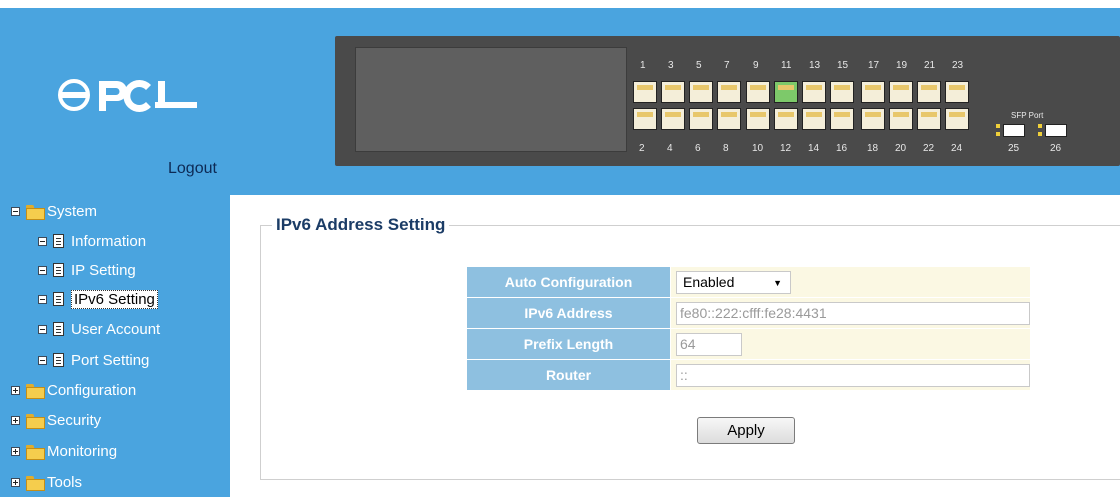 This screenshot has height=497, width=1120. I want to click on section-title: IPv6 Address Setting, so click(361, 225).